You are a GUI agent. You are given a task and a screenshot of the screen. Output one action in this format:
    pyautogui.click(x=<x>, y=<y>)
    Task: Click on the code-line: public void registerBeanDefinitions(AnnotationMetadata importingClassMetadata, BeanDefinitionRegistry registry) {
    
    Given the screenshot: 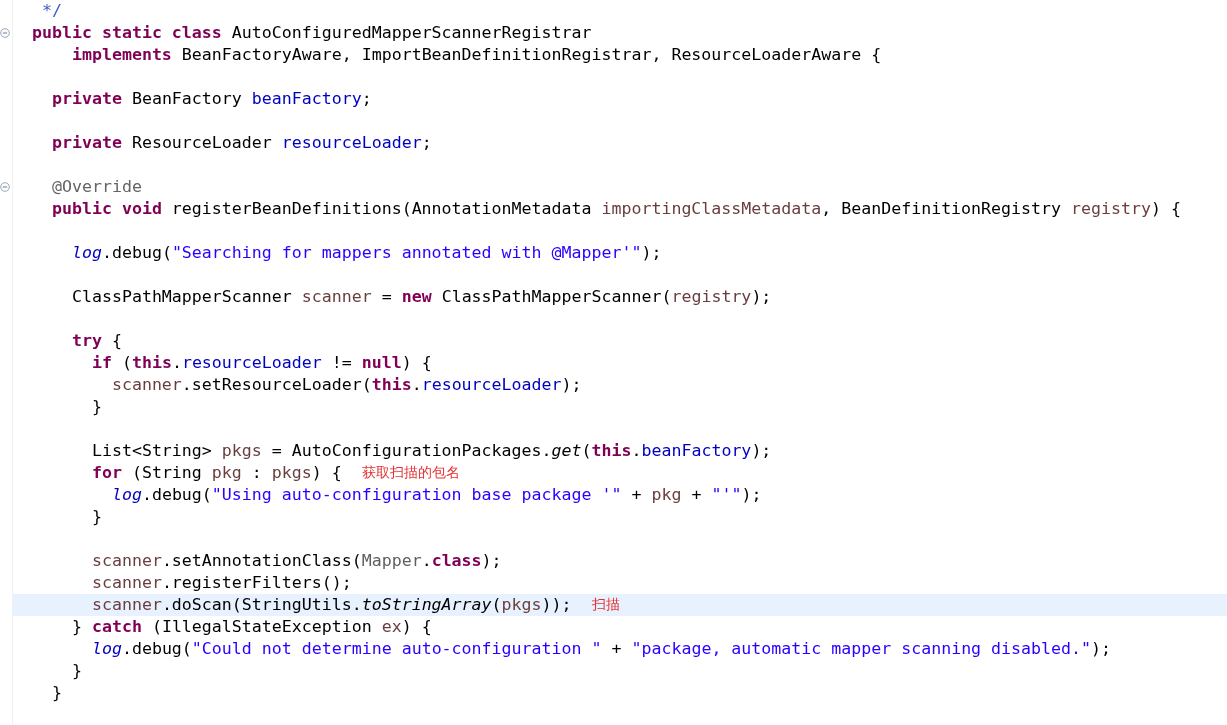 What is the action you would take?
    pyautogui.click(x=615, y=209)
    